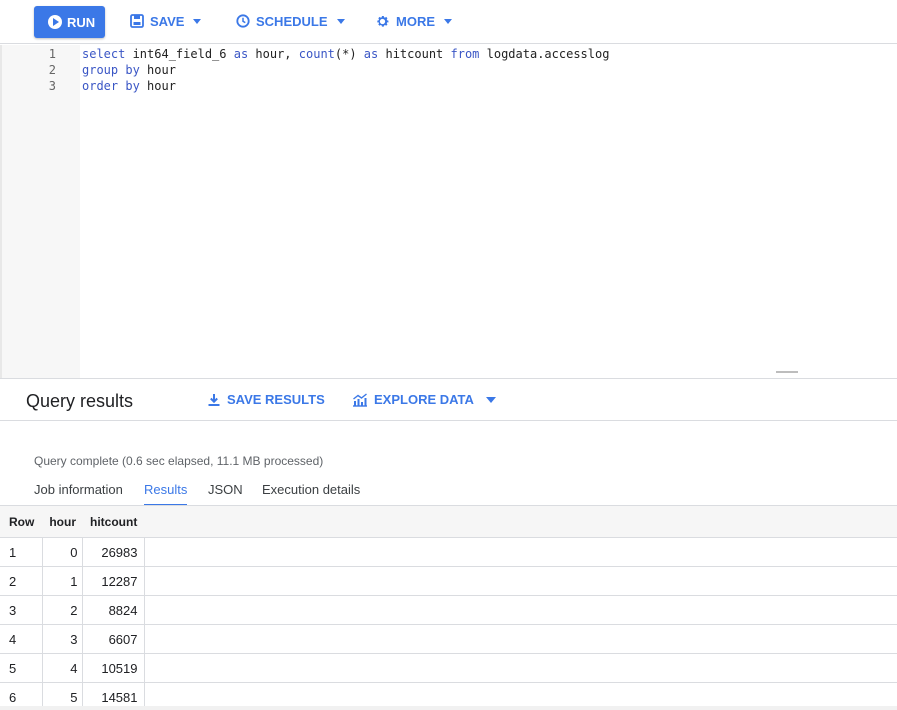  What do you see at coordinates (448, 552) in the screenshot?
I see `table-row: 1 0 26983` at bounding box center [448, 552].